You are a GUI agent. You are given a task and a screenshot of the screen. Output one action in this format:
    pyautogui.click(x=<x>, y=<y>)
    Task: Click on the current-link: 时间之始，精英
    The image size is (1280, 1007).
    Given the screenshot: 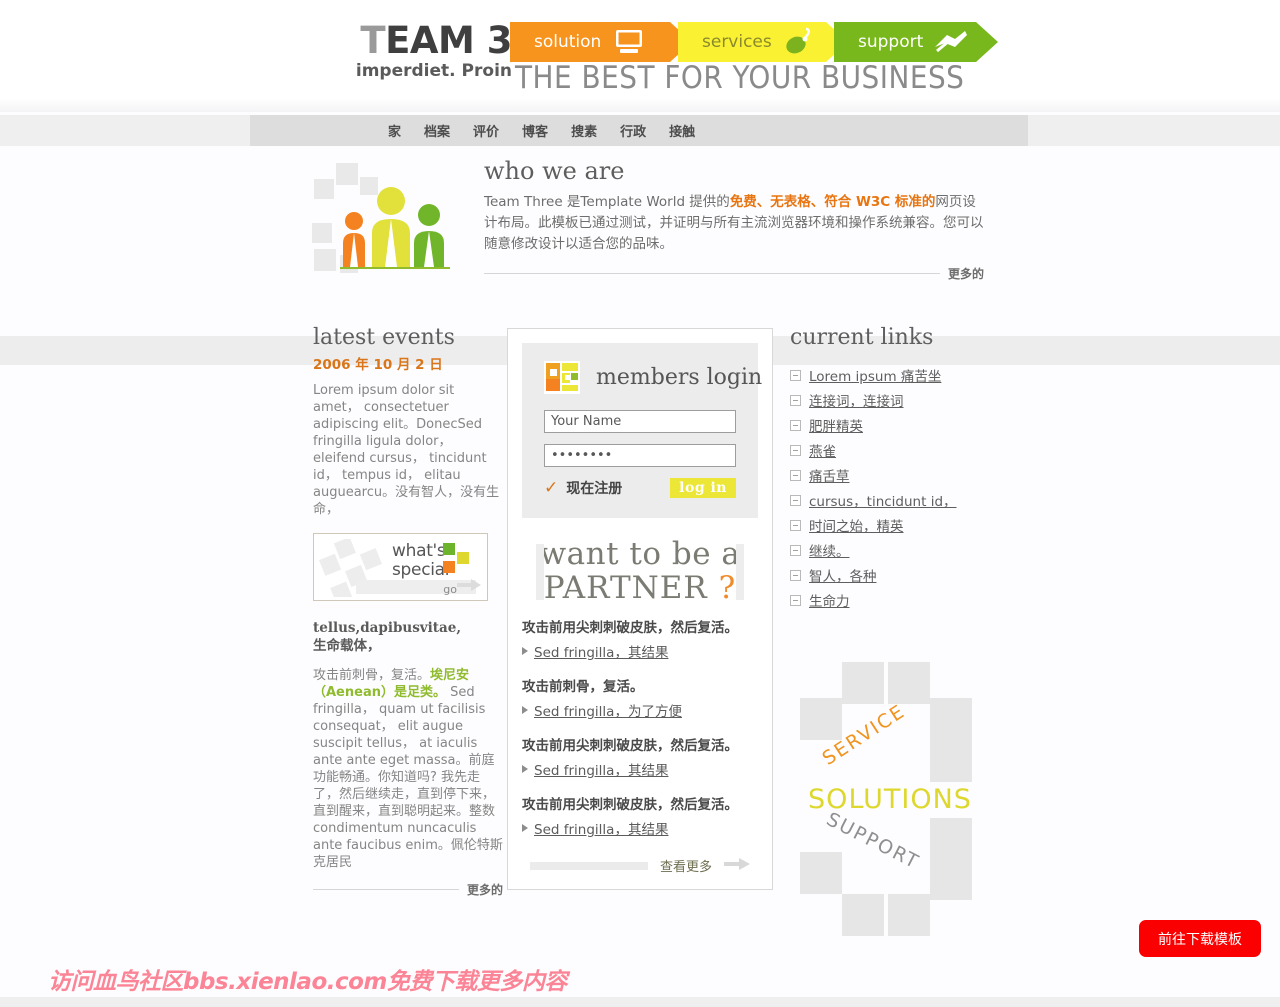 What is the action you would take?
    pyautogui.click(x=856, y=525)
    